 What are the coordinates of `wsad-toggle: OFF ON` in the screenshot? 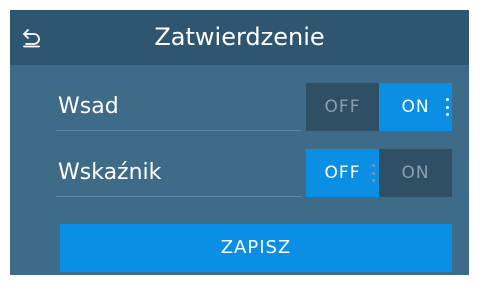 It's located at (379, 107).